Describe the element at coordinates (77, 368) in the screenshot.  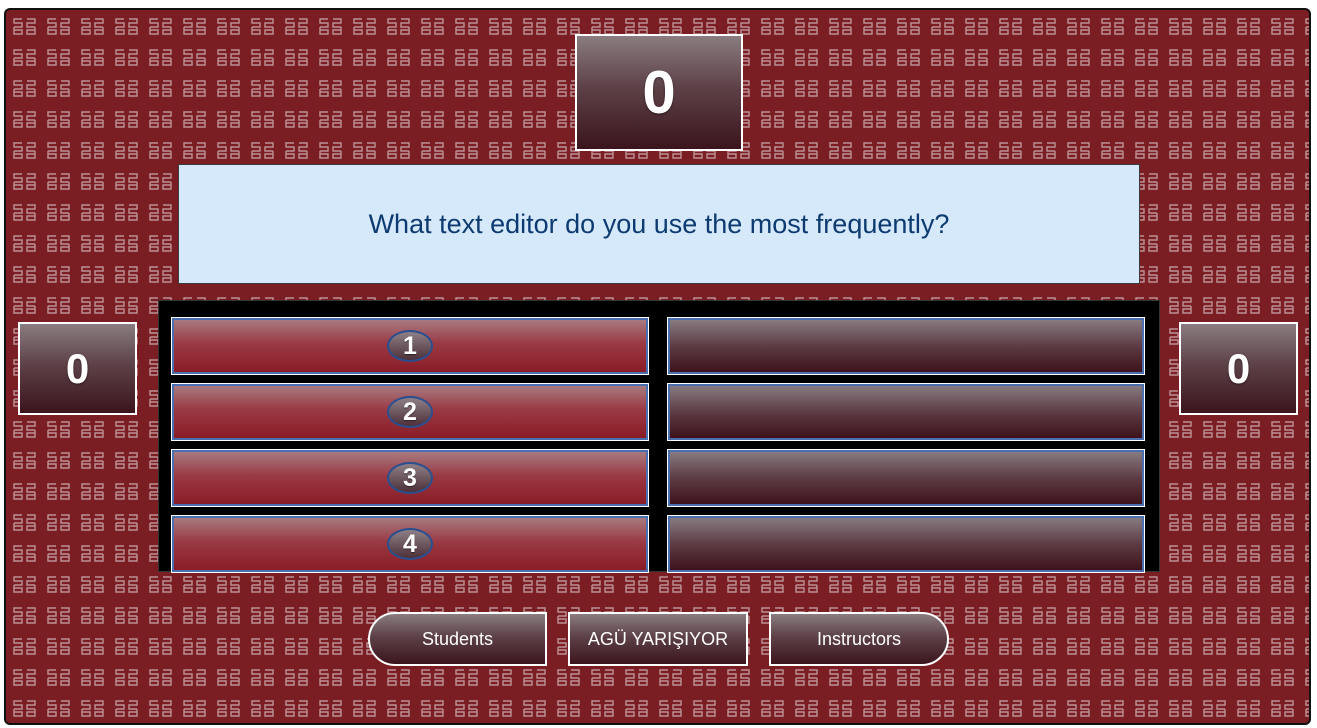
I see `team-left-score: 0` at that location.